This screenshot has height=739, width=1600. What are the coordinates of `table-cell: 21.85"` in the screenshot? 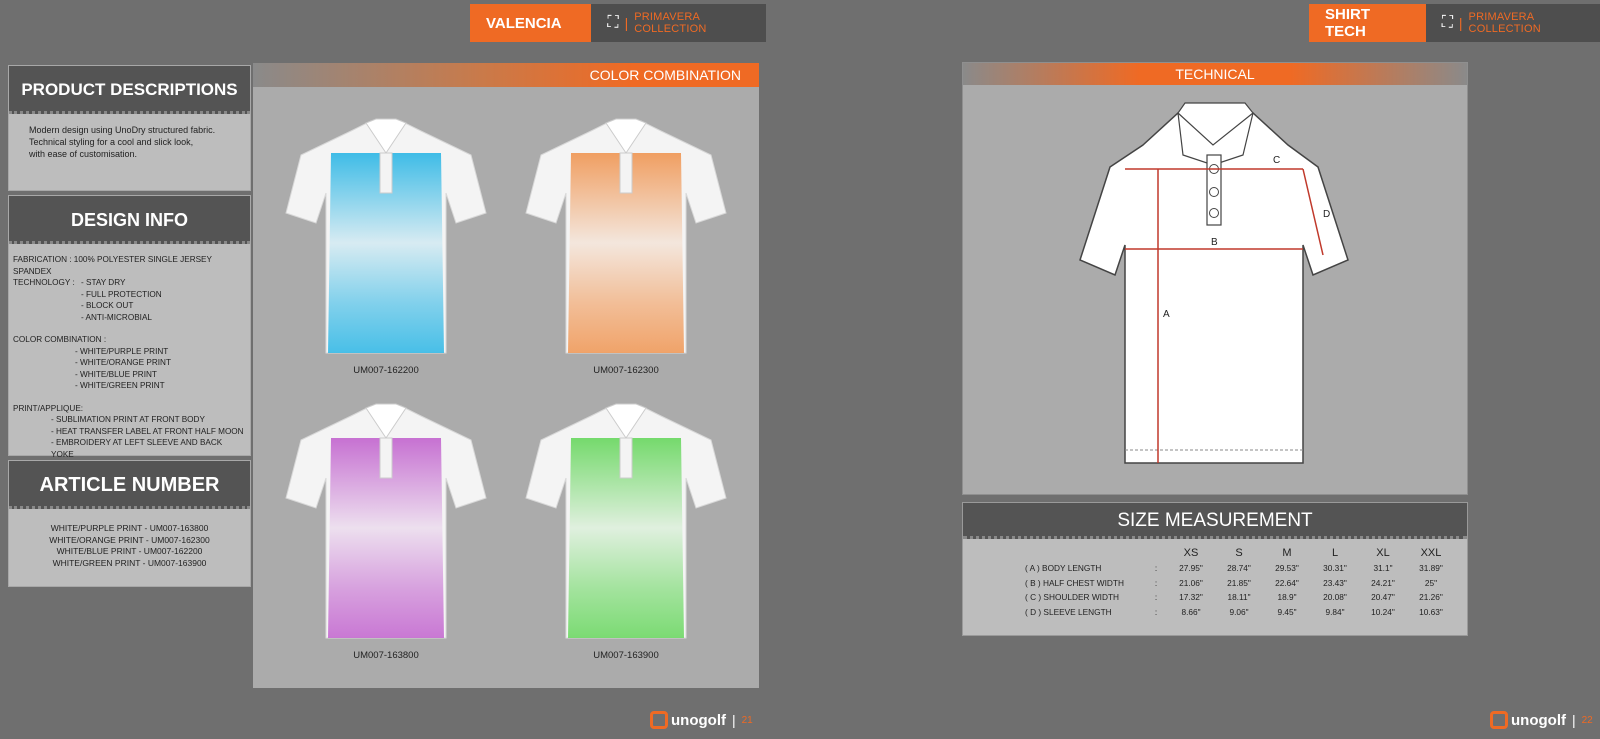 It's located at (1239, 582).